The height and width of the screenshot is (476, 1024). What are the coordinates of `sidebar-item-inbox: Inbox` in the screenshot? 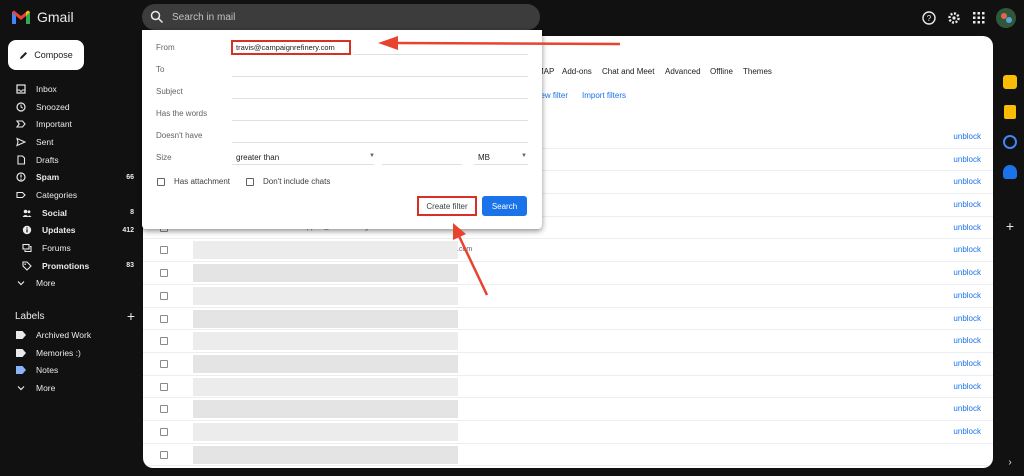 It's located at (71, 89).